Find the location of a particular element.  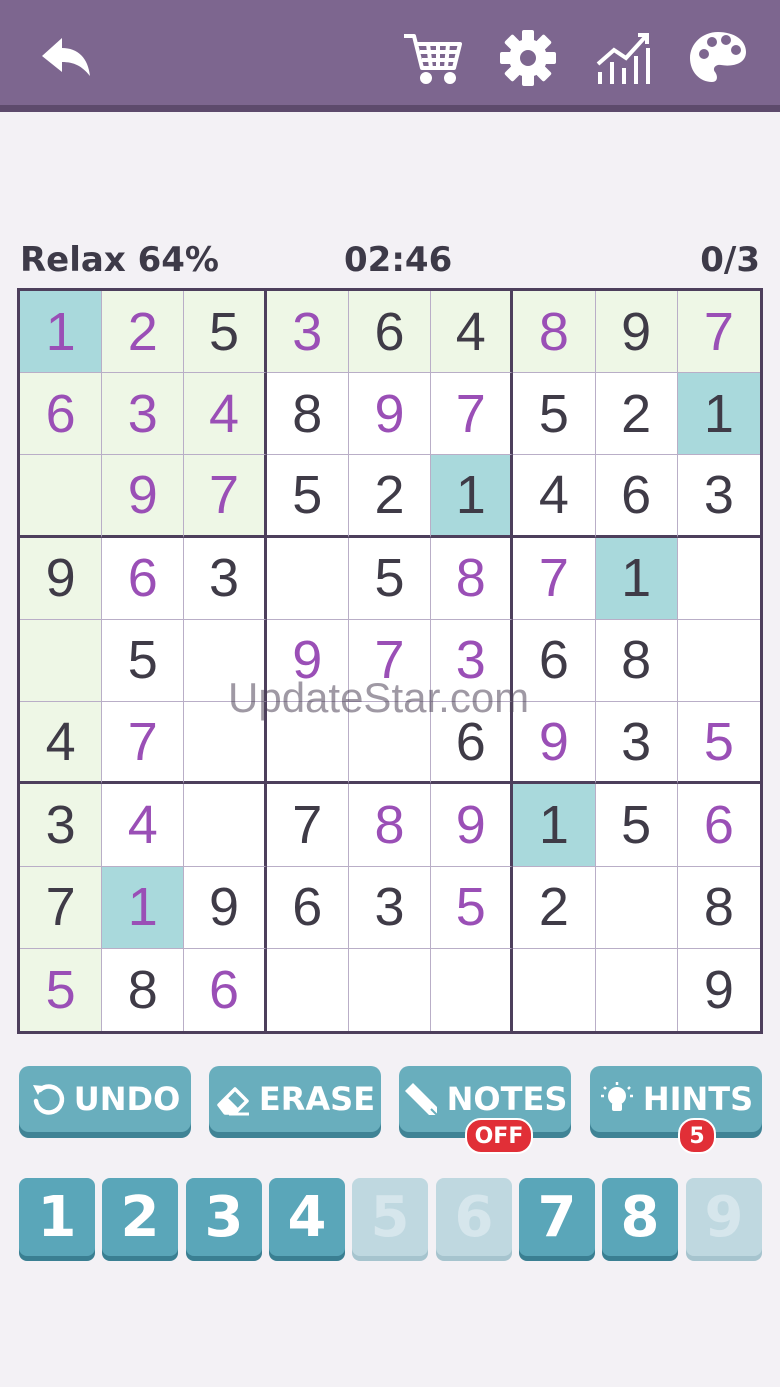

number-key-6: 6 is located at coordinates (474, 1217).